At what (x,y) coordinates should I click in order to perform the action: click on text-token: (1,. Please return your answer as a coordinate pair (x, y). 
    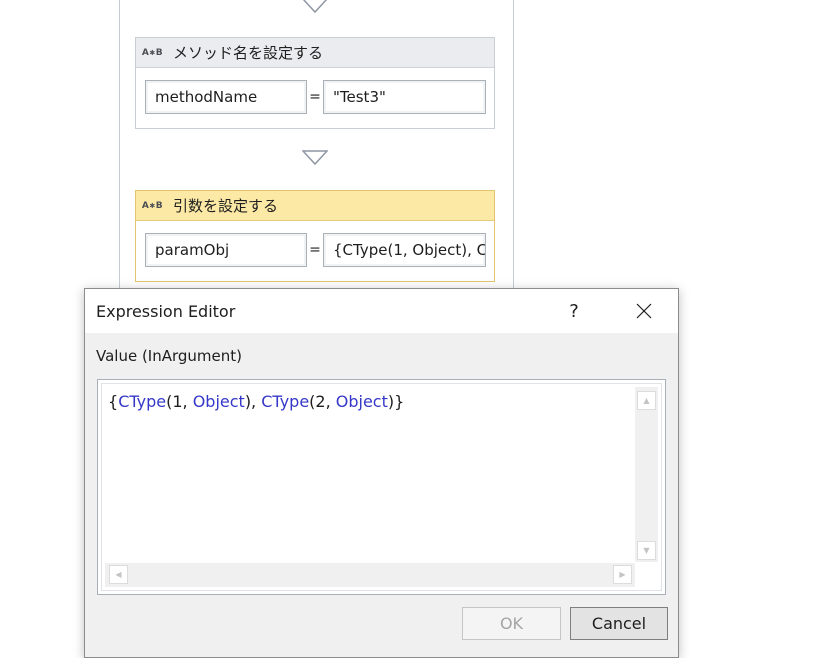
    Looking at the image, I should click on (179, 401).